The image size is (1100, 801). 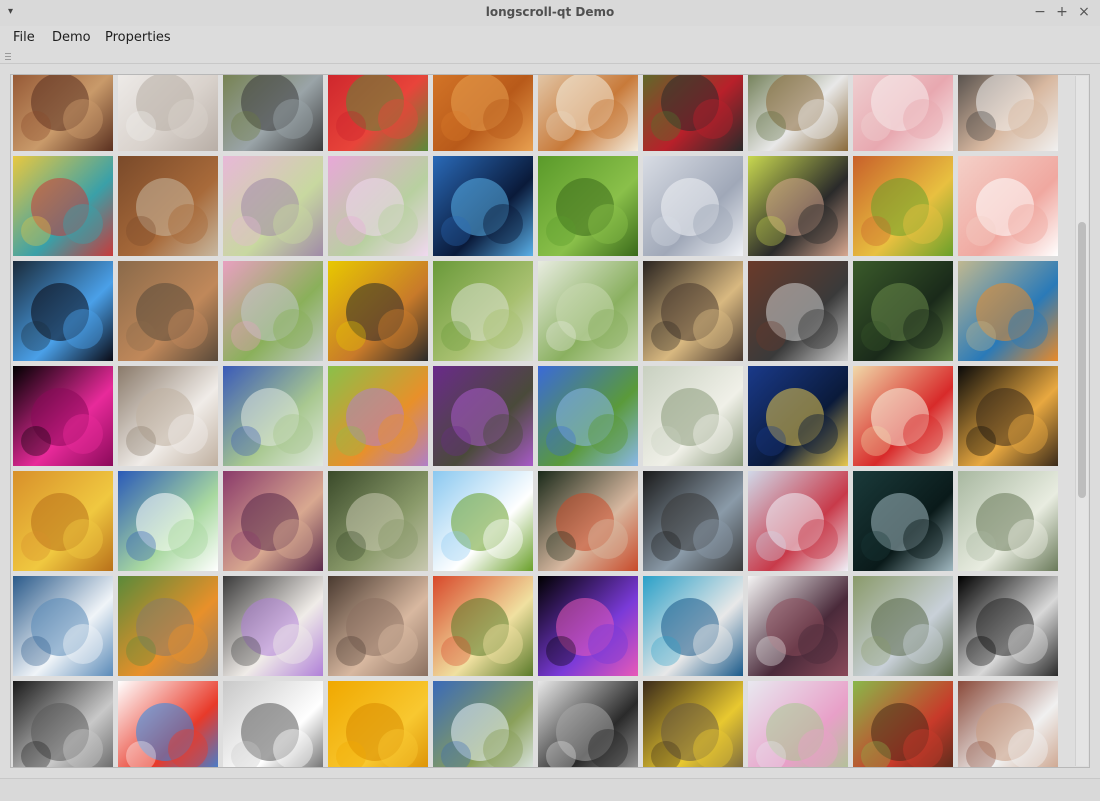 I want to click on image-tile-cornucopia-veggies, so click(x=903, y=206).